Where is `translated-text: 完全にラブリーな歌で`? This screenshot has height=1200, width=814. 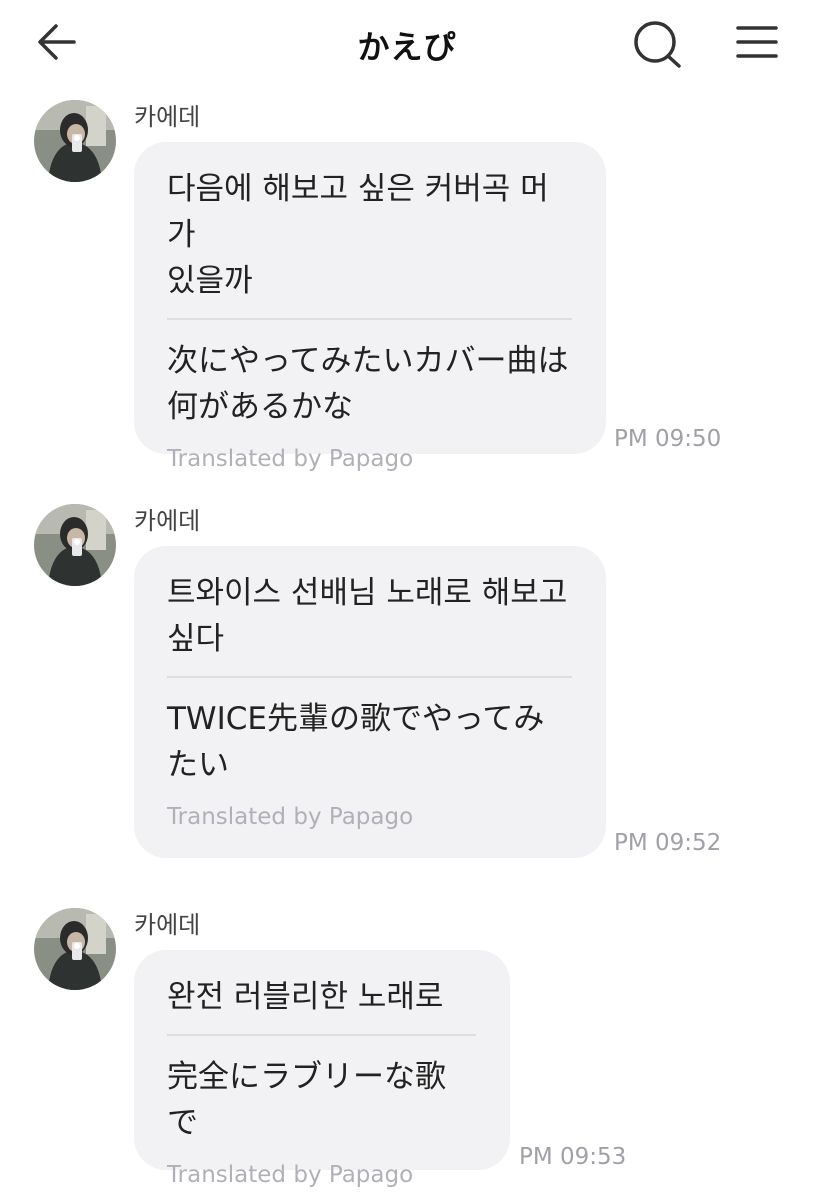 translated-text: 完全にラブリーな歌で is located at coordinates (306, 1100).